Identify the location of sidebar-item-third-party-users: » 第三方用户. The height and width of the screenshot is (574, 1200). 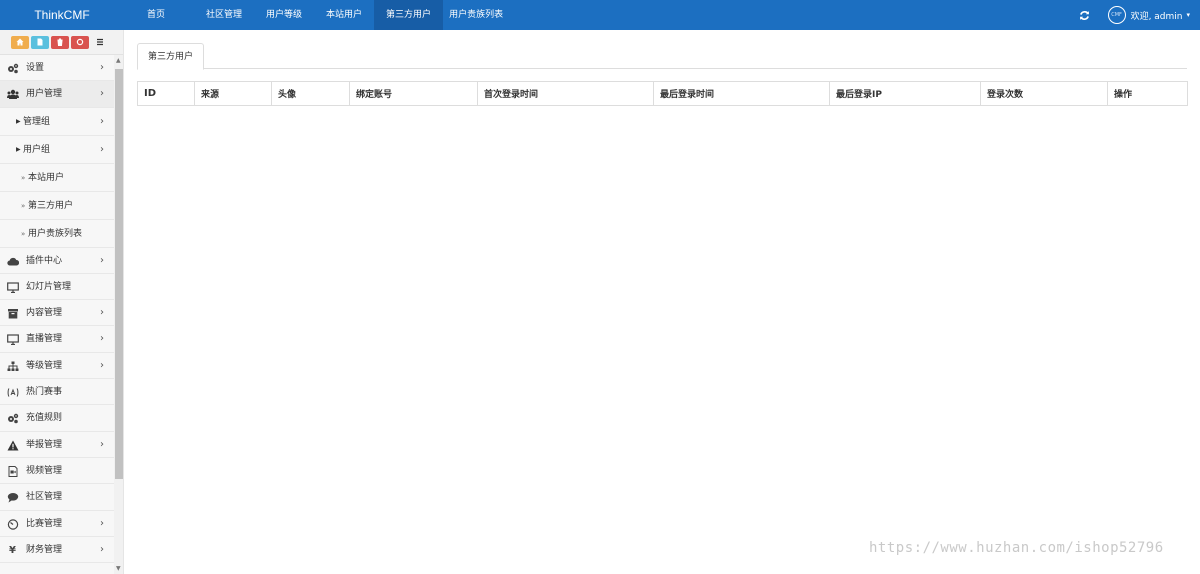
(57, 205).